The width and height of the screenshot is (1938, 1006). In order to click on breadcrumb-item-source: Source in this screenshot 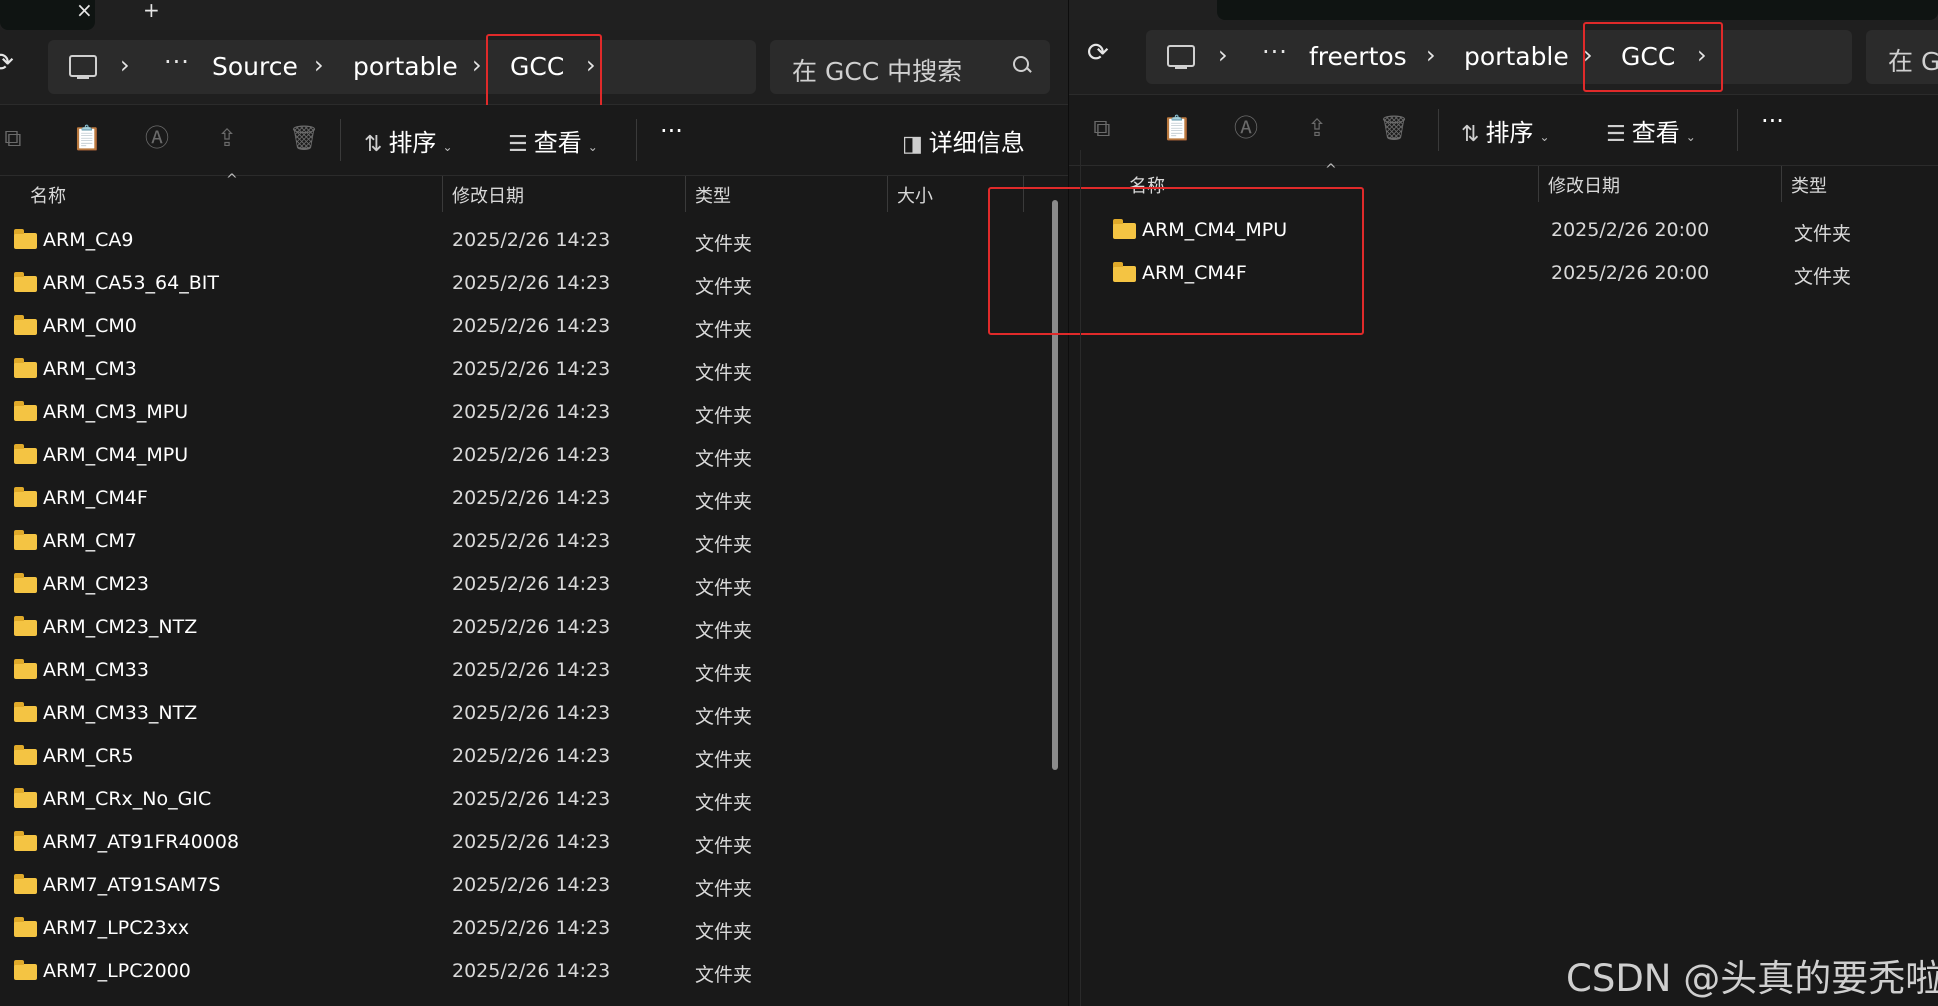, I will do `click(255, 66)`.